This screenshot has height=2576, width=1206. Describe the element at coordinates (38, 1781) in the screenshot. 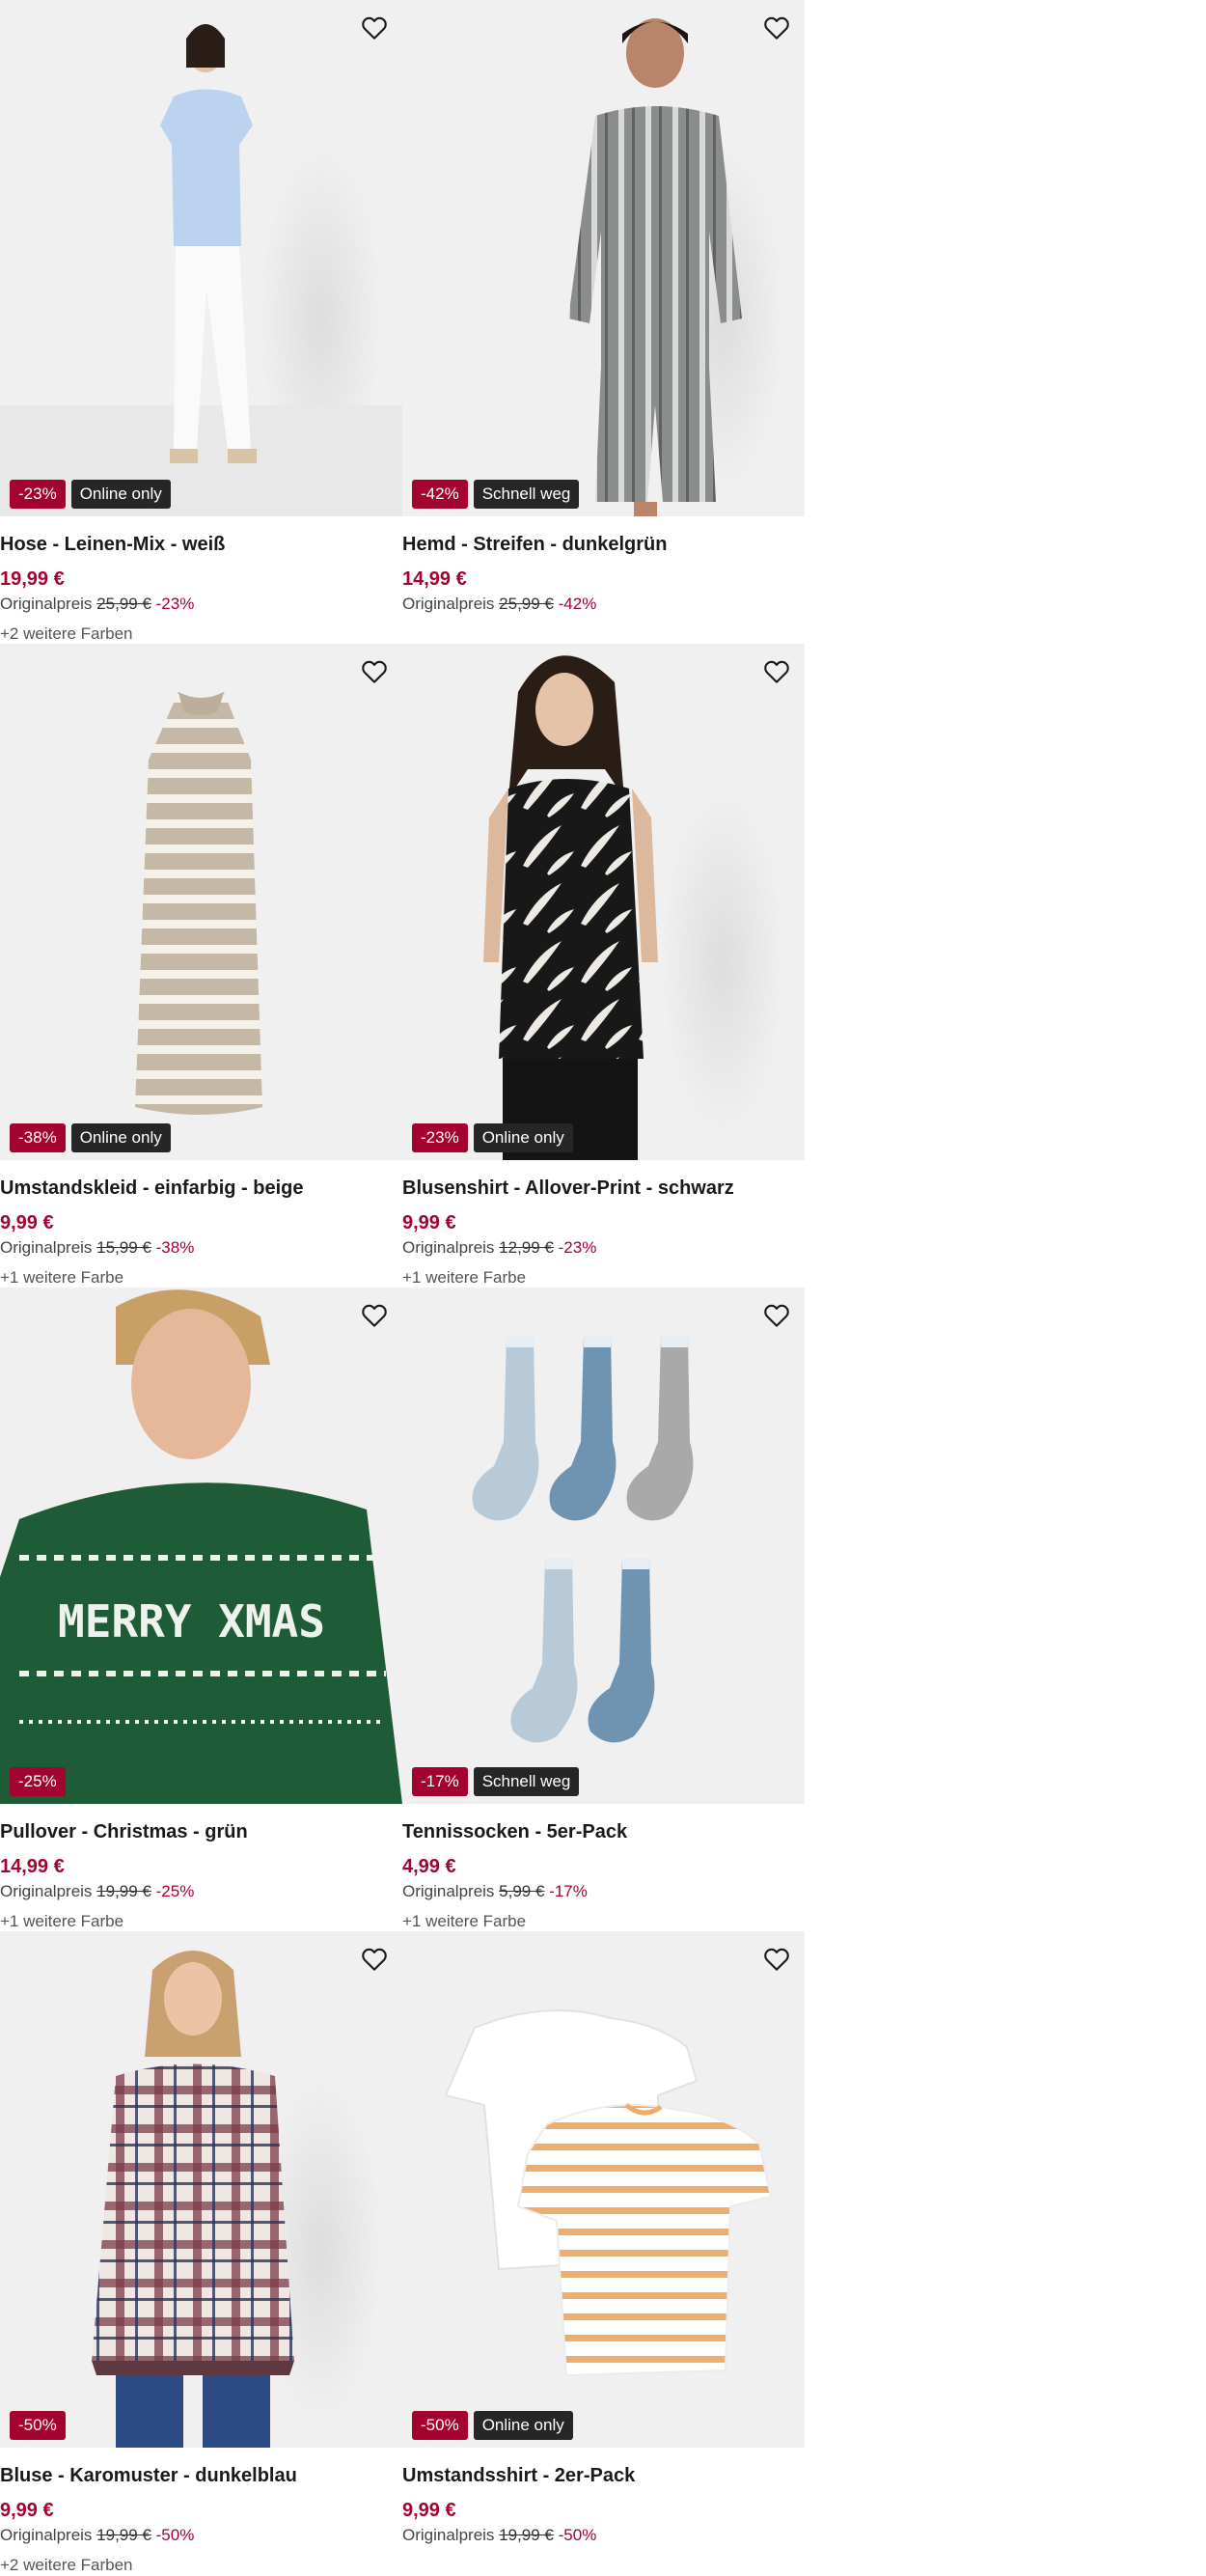

I see `discount-badge: -25%` at that location.